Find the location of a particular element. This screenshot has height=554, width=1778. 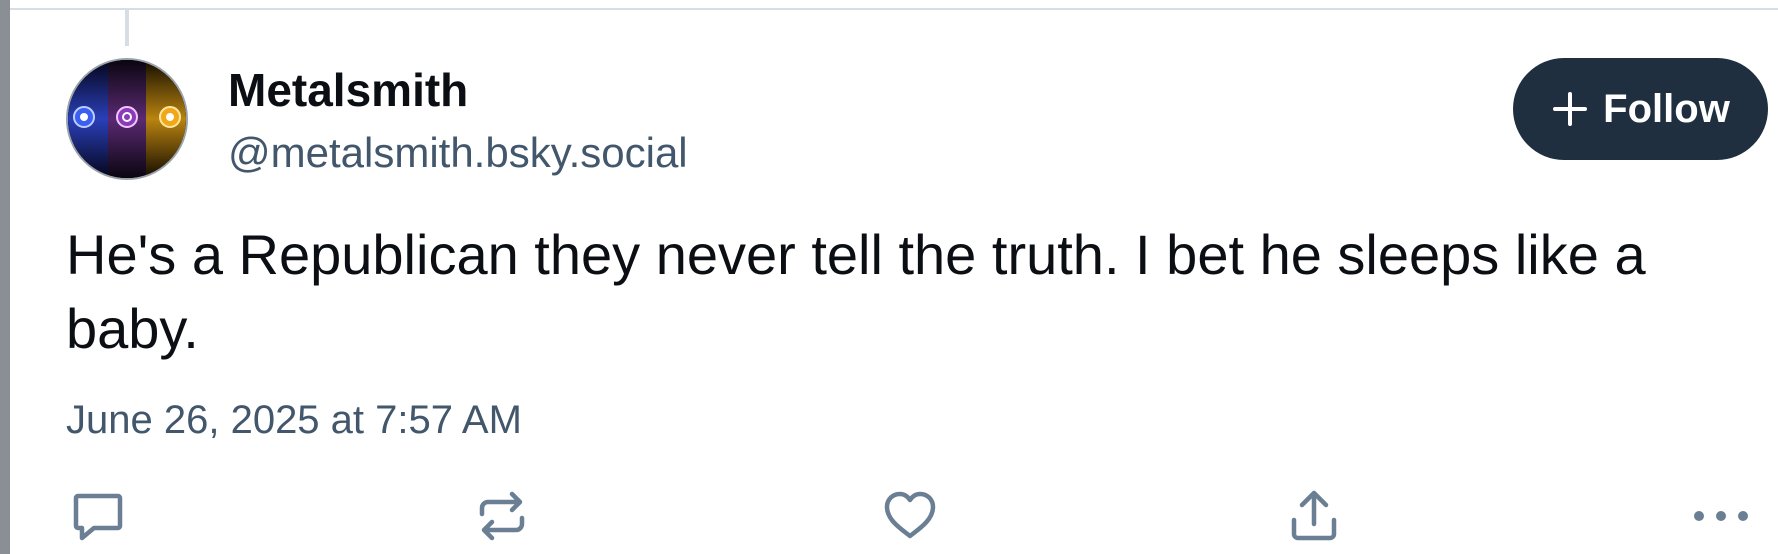

thread-connector-line is located at coordinates (127, 27).